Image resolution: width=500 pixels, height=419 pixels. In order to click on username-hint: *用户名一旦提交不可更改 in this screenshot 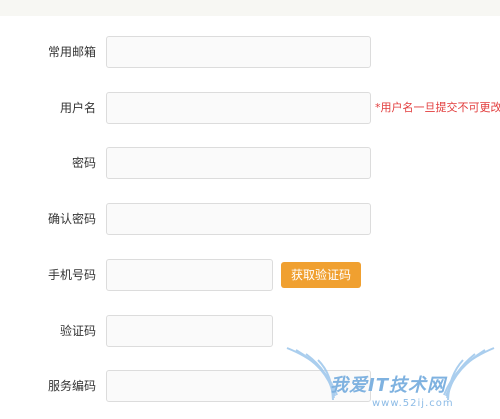, I will do `click(437, 107)`.